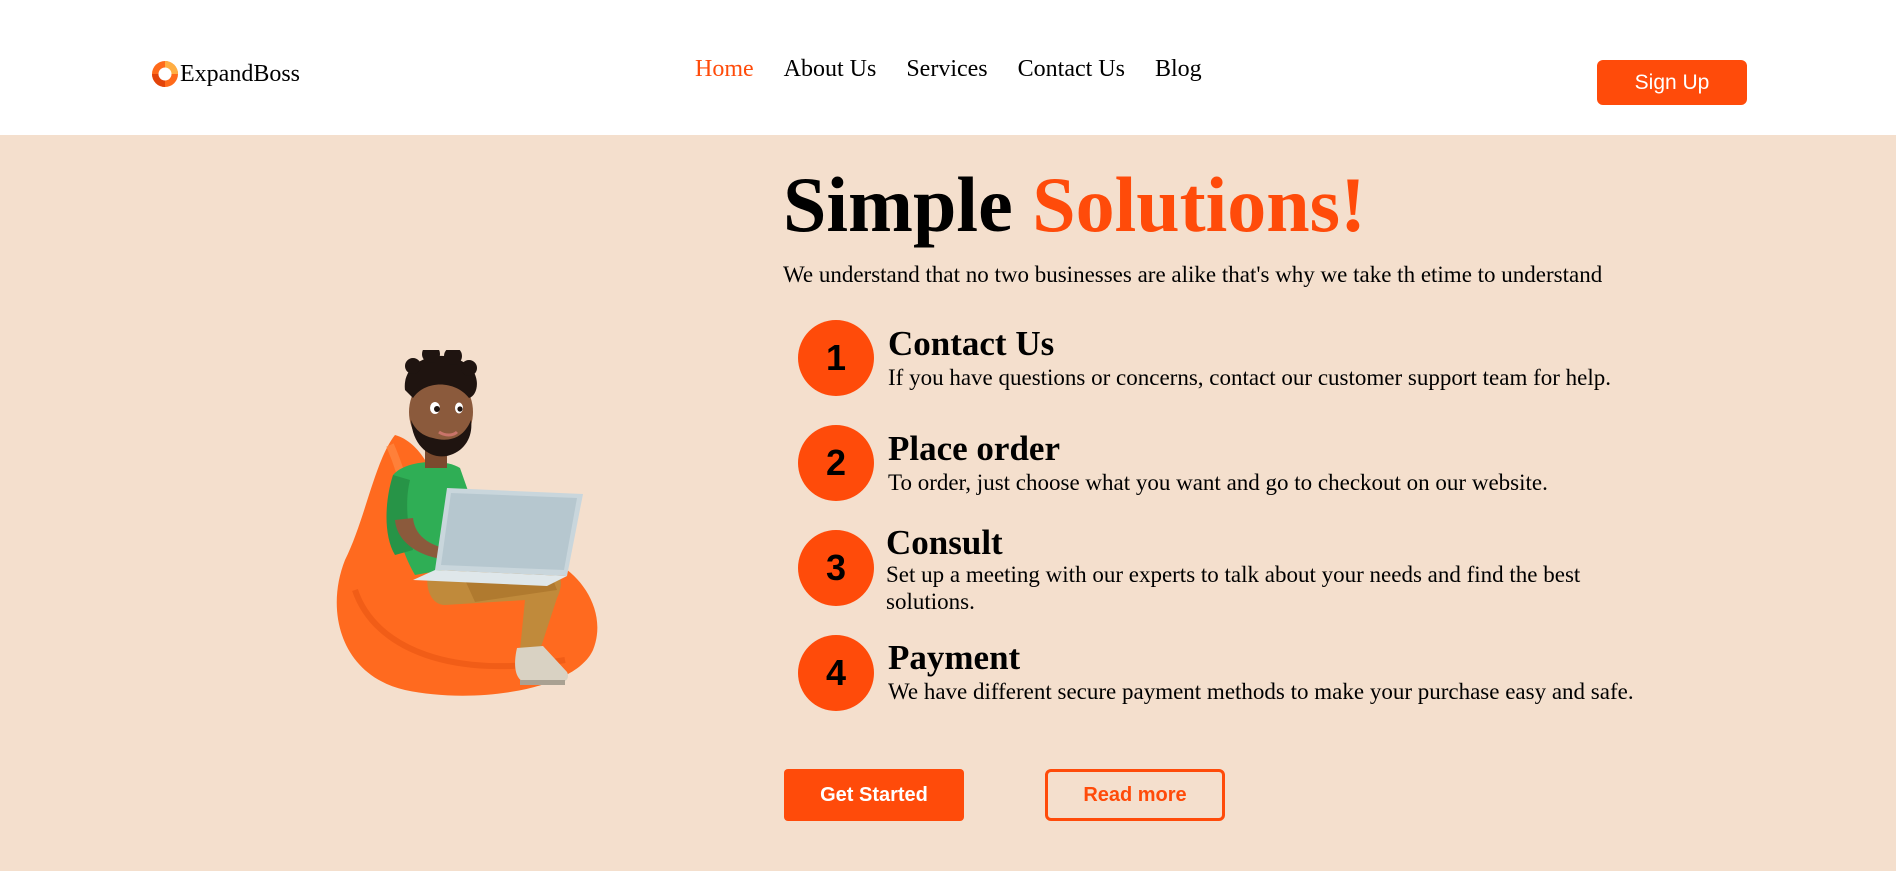  I want to click on step-title: Payment, so click(954, 657).